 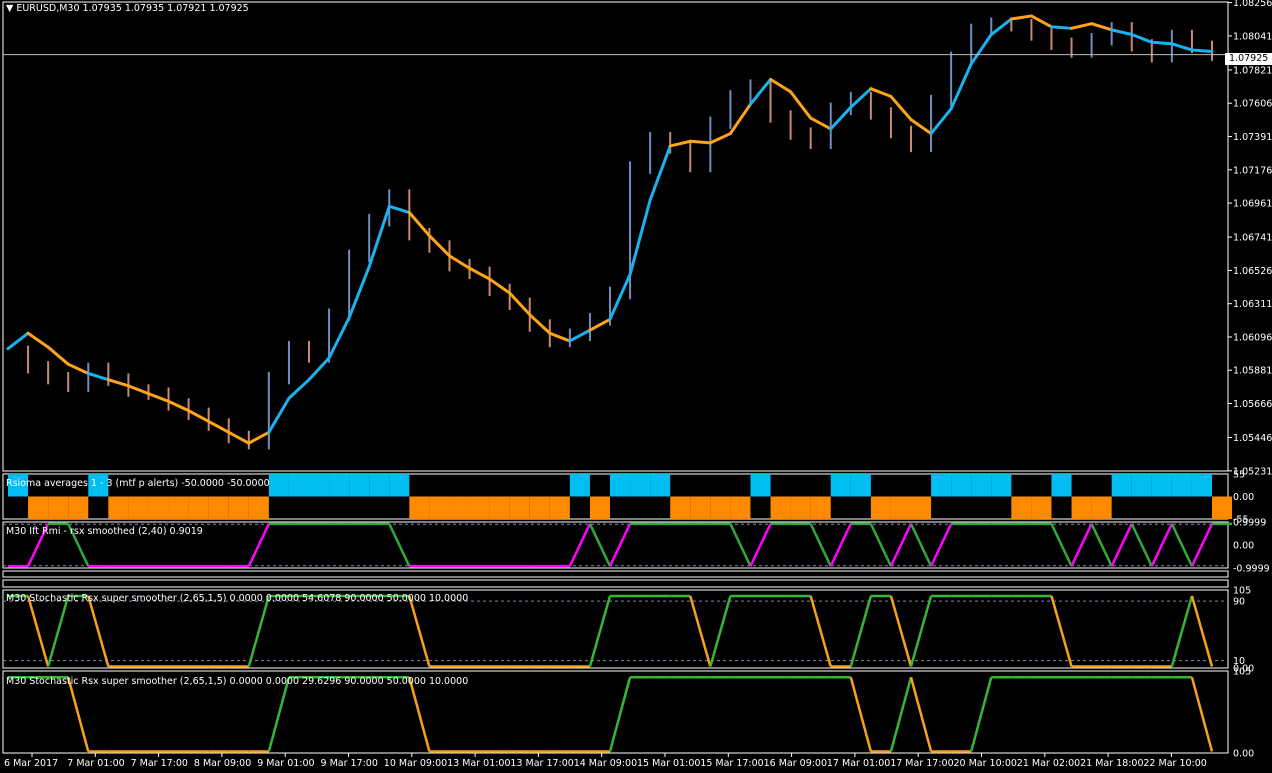 What do you see at coordinates (415, 763) in the screenshot?
I see `x-tick-label: 10 Mar 09:00` at bounding box center [415, 763].